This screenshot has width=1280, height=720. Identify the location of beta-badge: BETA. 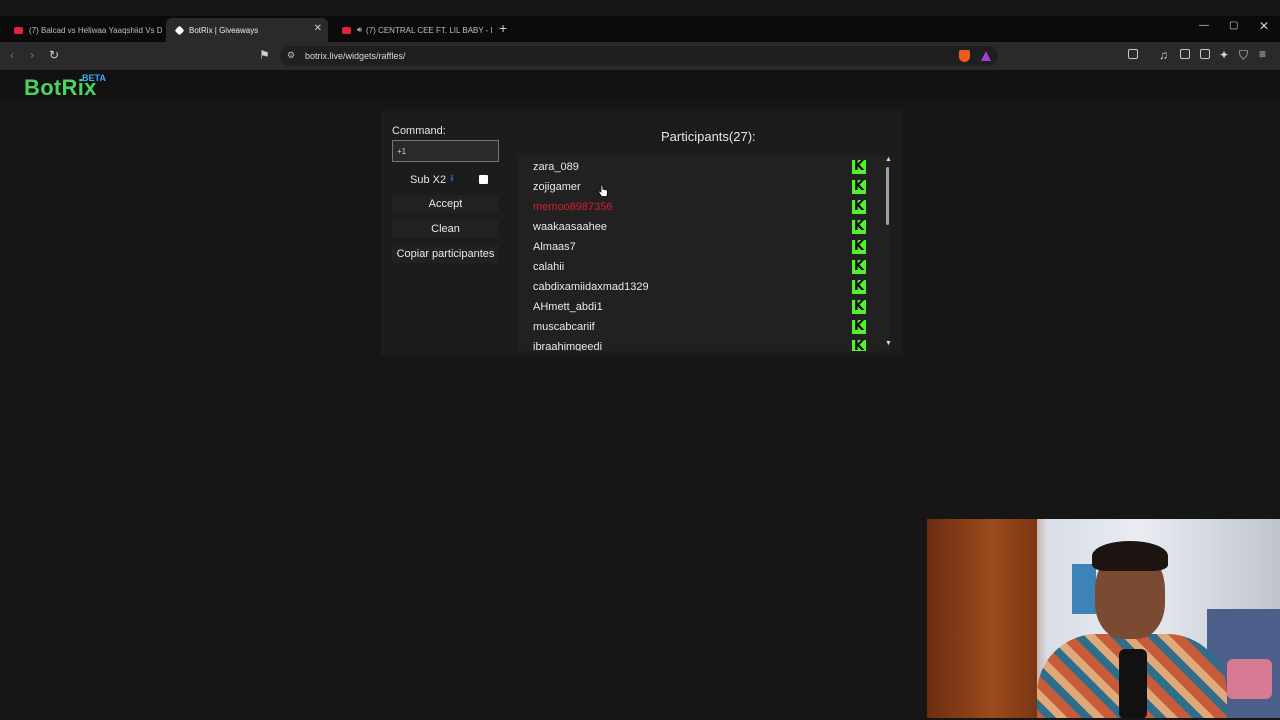
(94, 78).